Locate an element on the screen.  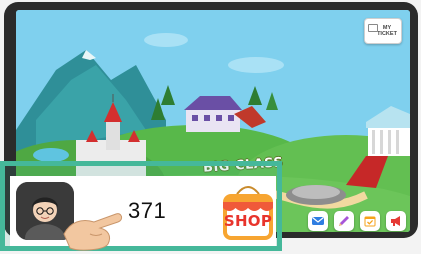
calendar-button is located at coordinates (370, 221).